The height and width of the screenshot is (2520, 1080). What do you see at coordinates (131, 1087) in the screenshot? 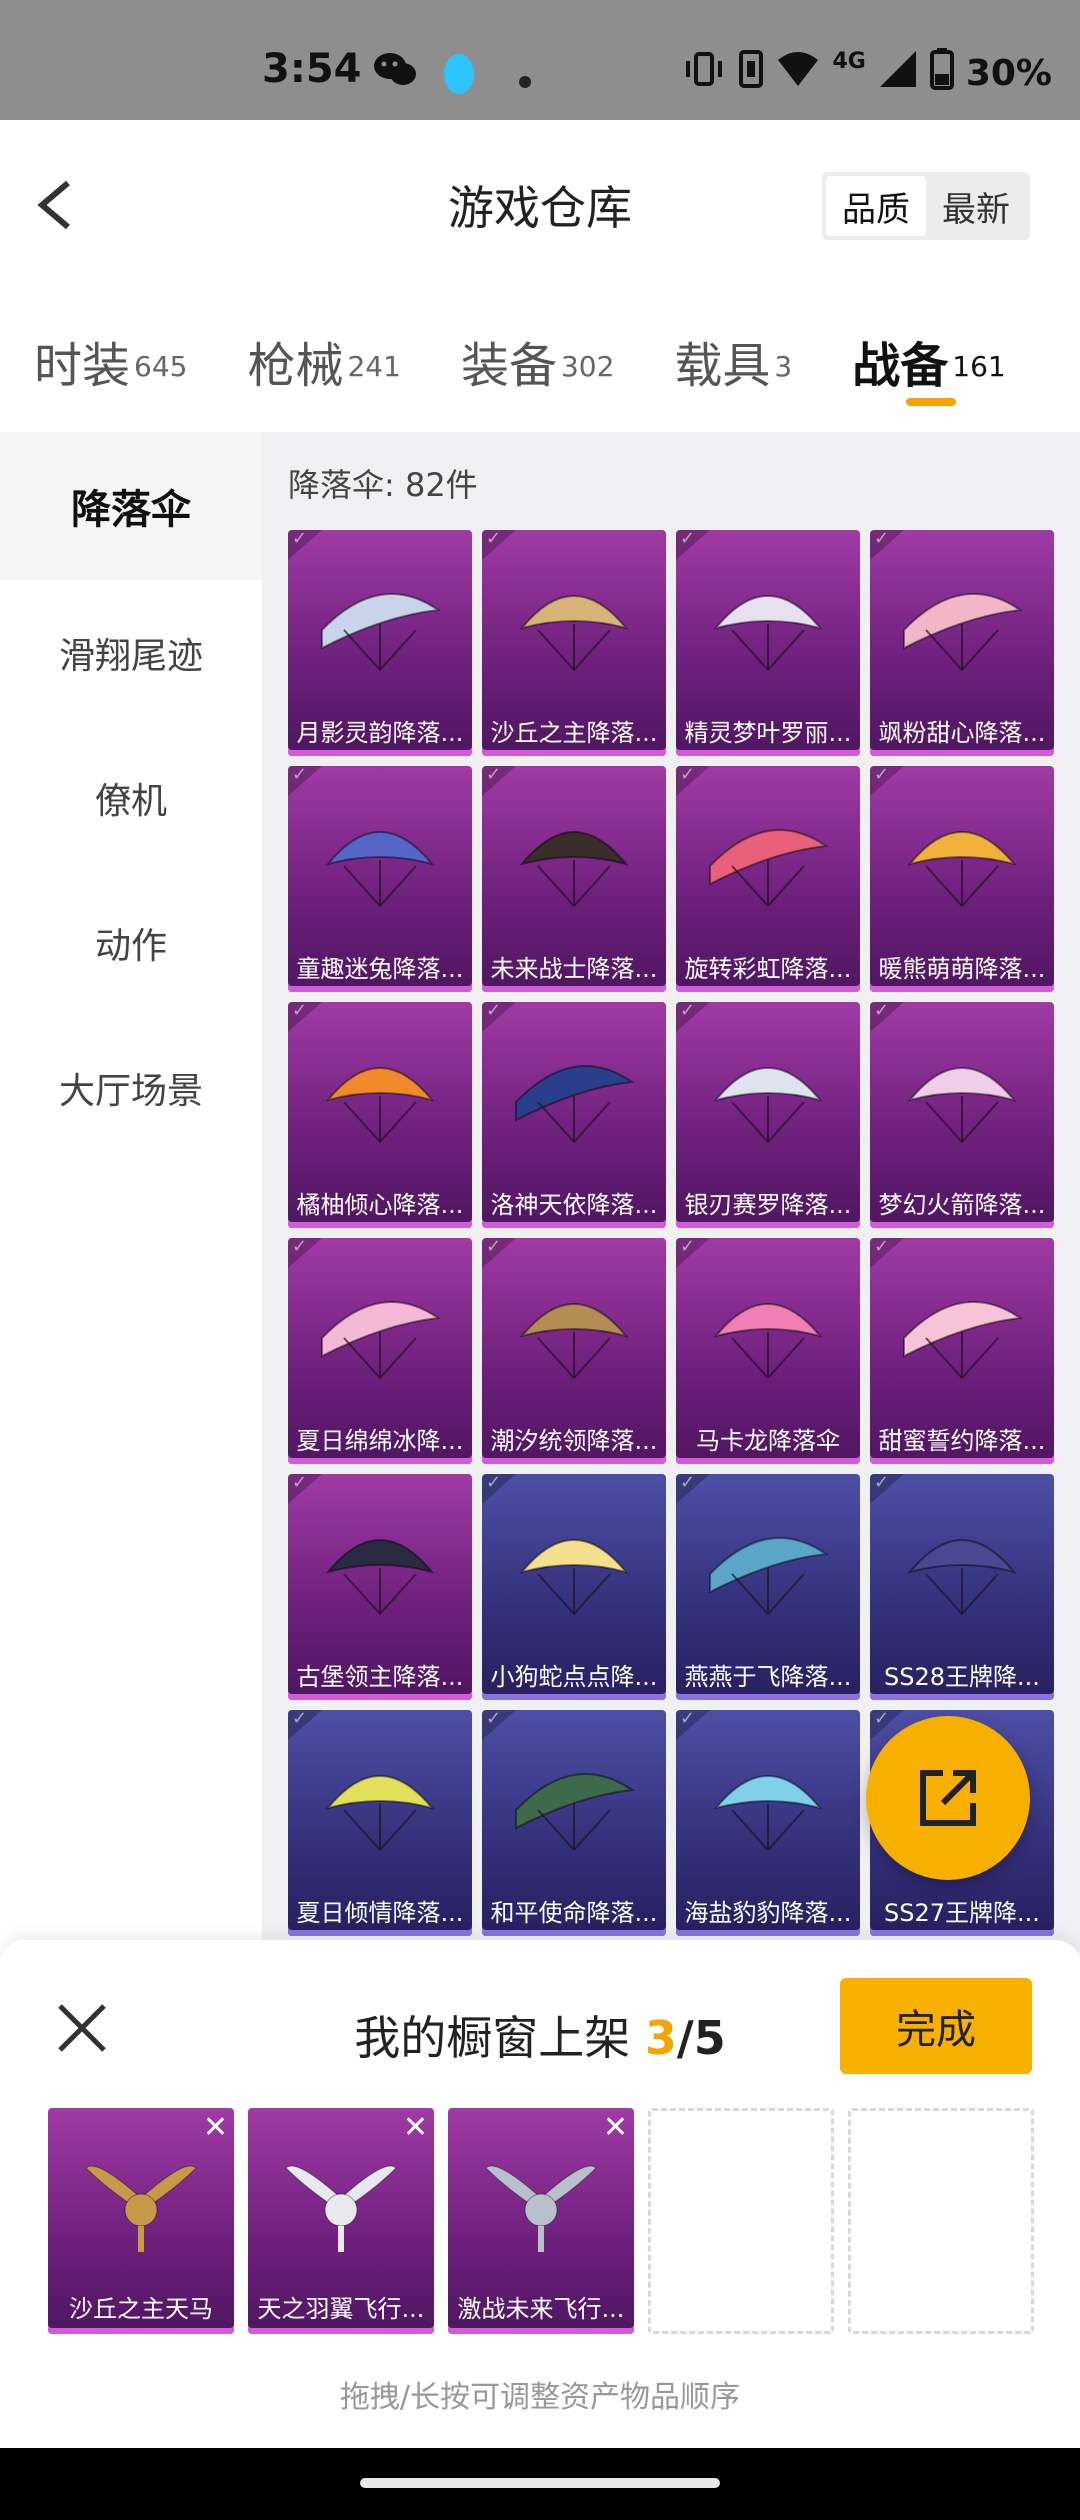
I see `sidebar-item-lobby-scene: 大厅场景` at bounding box center [131, 1087].